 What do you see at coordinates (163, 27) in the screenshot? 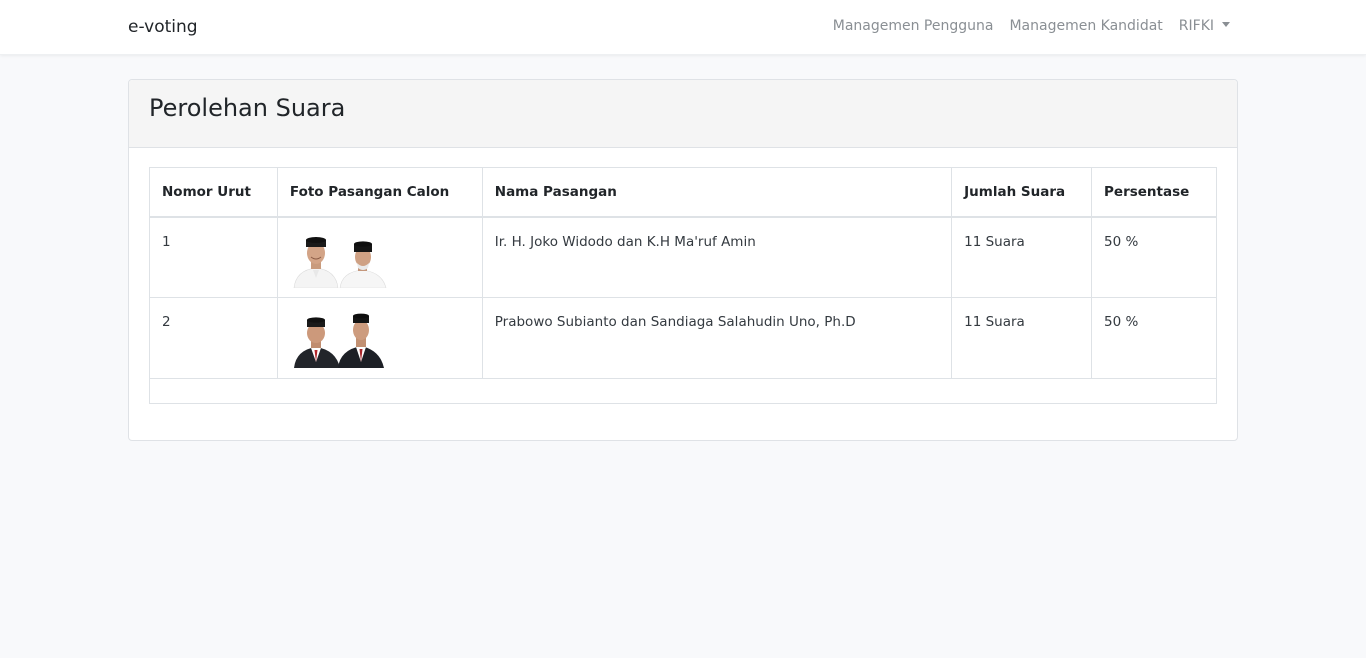
I see `brand-link: e-voting` at bounding box center [163, 27].